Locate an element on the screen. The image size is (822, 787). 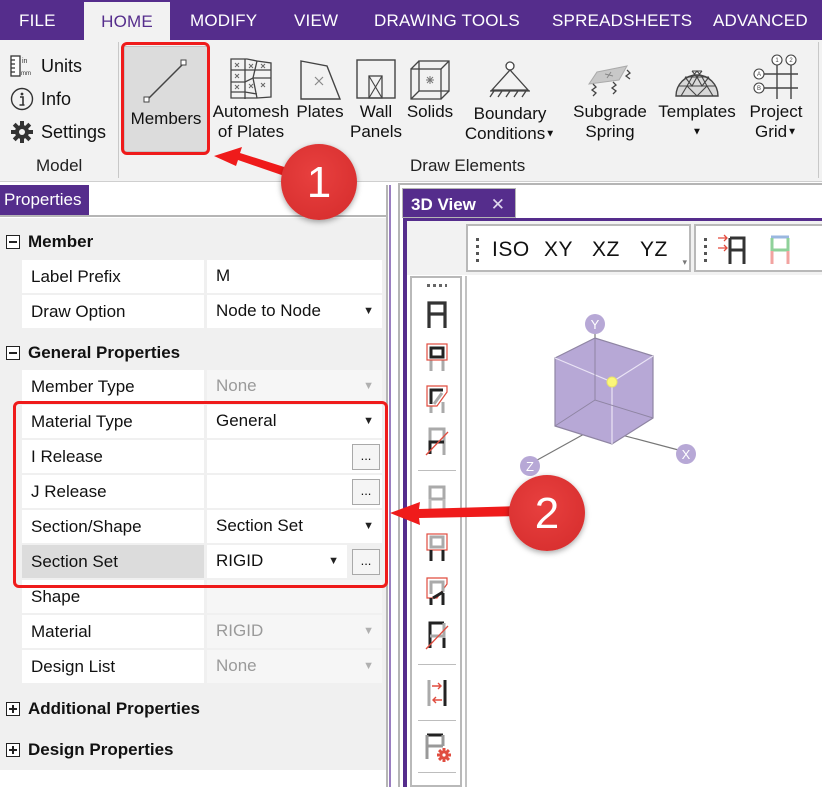
axis-x-text: X is located at coordinates (686, 454).